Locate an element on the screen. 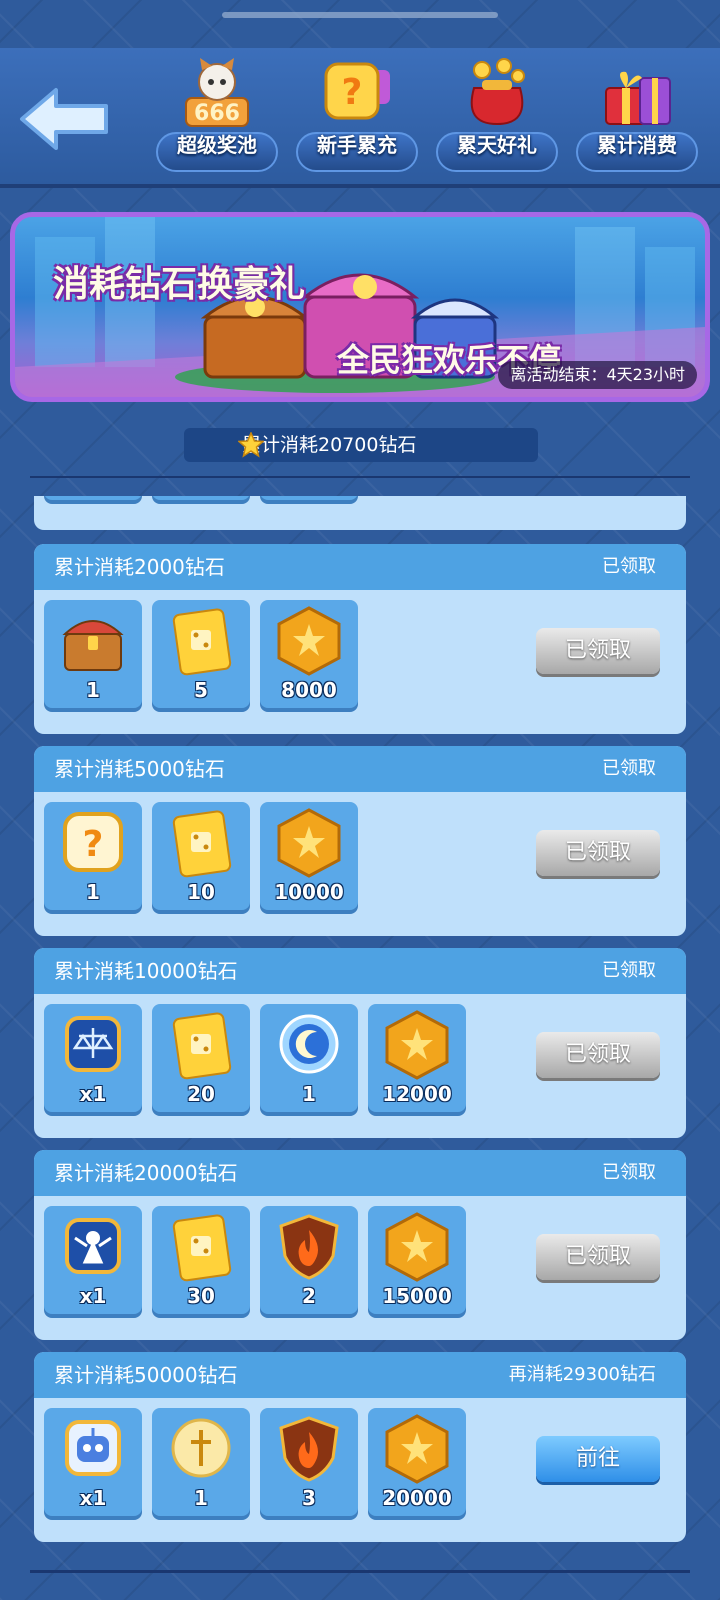 The width and height of the screenshot is (720, 1600). reward-item: 10 is located at coordinates (201, 856).